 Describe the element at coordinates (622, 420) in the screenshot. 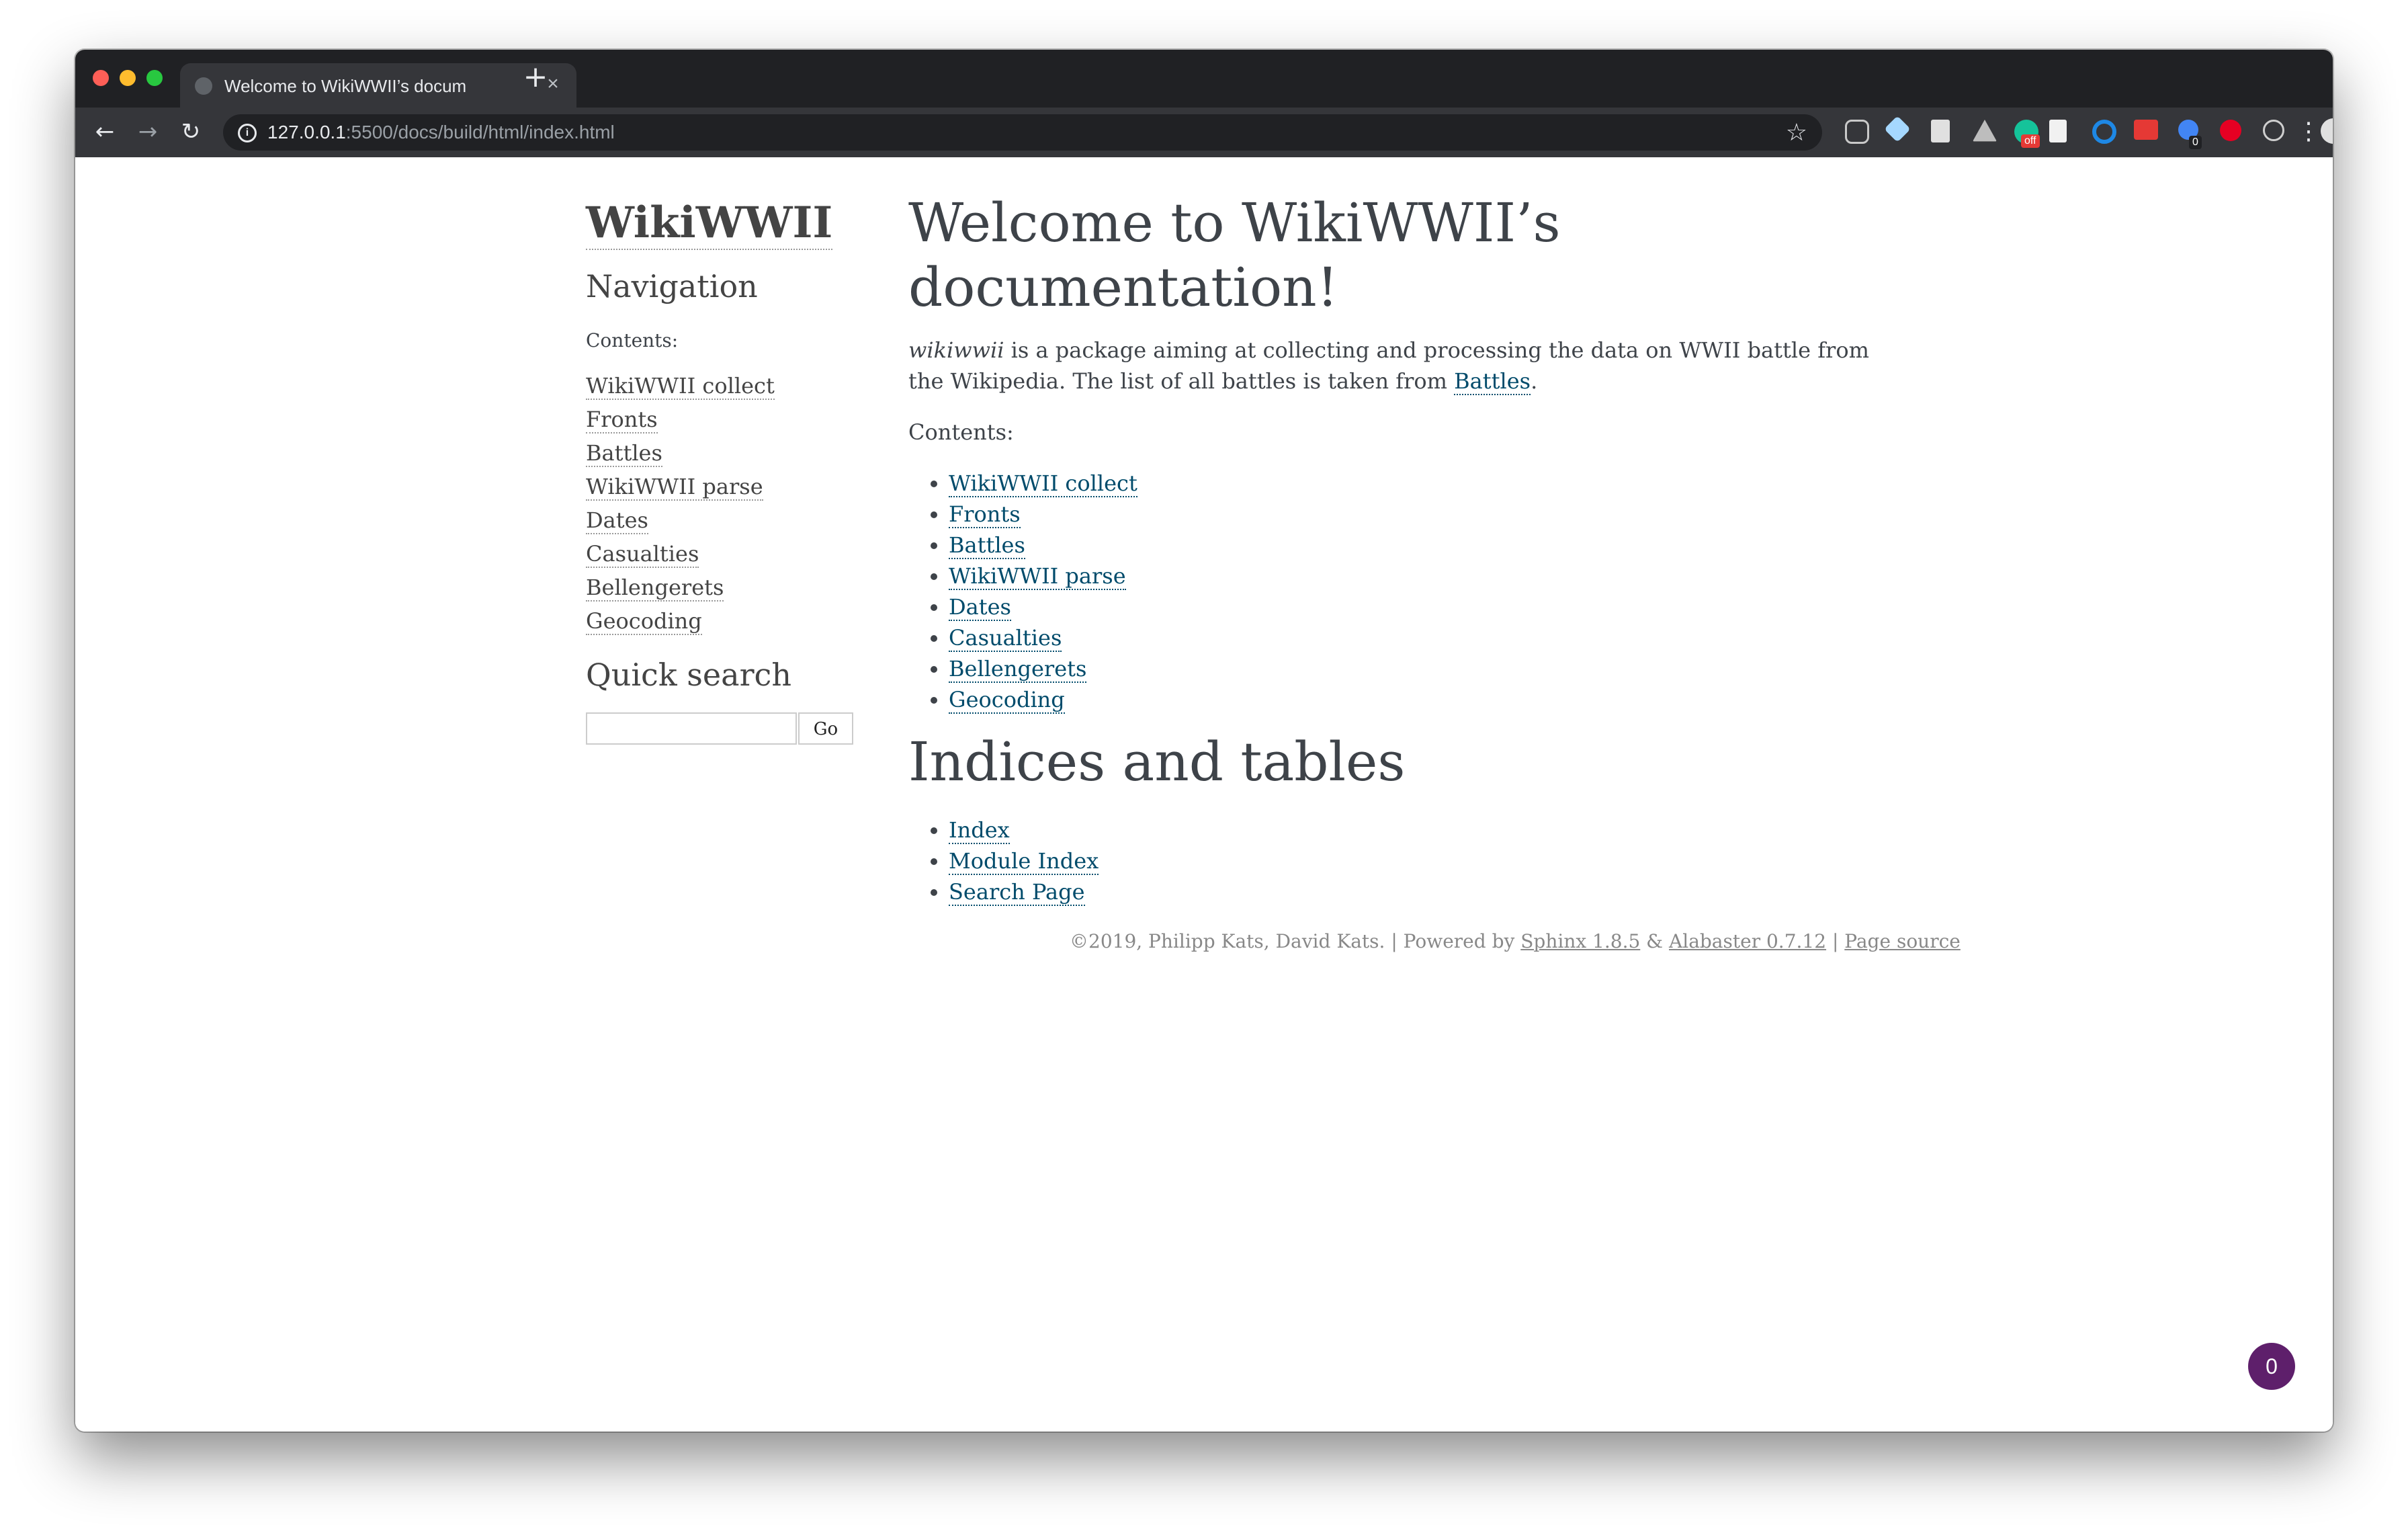

I see `sidebar-item-fronts: Fronts` at that location.